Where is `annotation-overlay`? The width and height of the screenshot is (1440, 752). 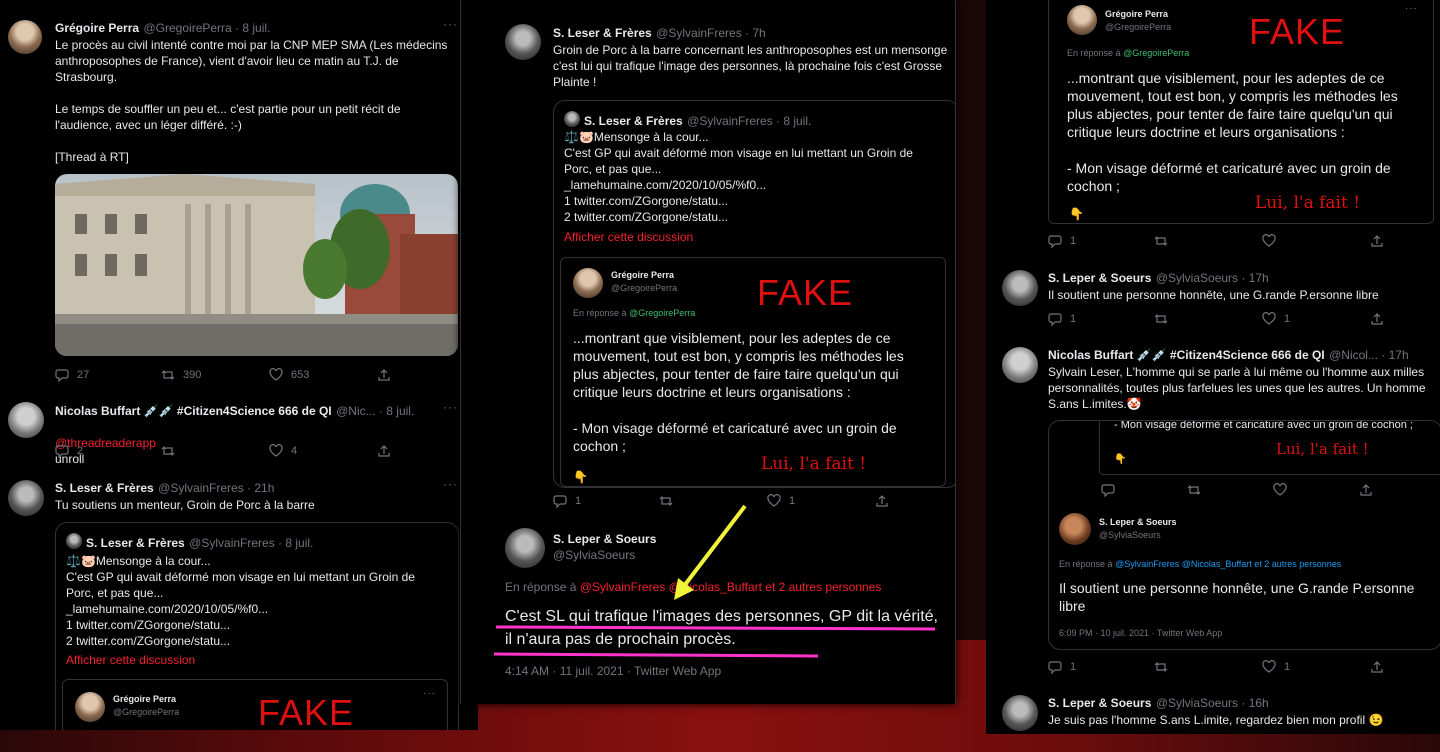 annotation-overlay is located at coordinates (714, 581).